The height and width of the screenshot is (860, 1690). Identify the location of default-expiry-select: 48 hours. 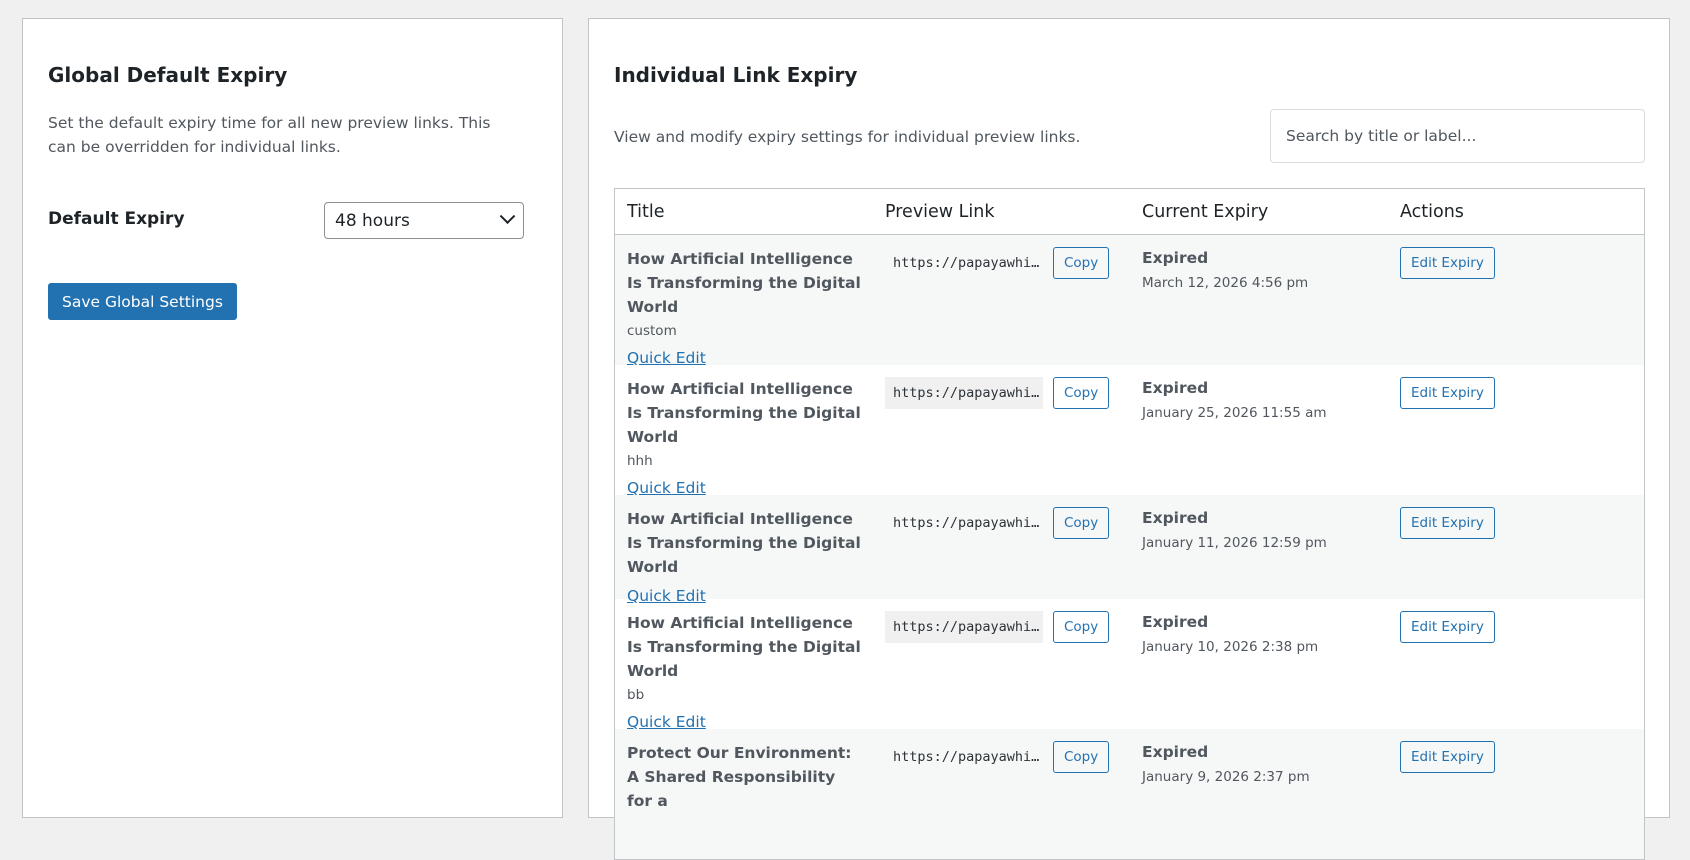
(424, 220).